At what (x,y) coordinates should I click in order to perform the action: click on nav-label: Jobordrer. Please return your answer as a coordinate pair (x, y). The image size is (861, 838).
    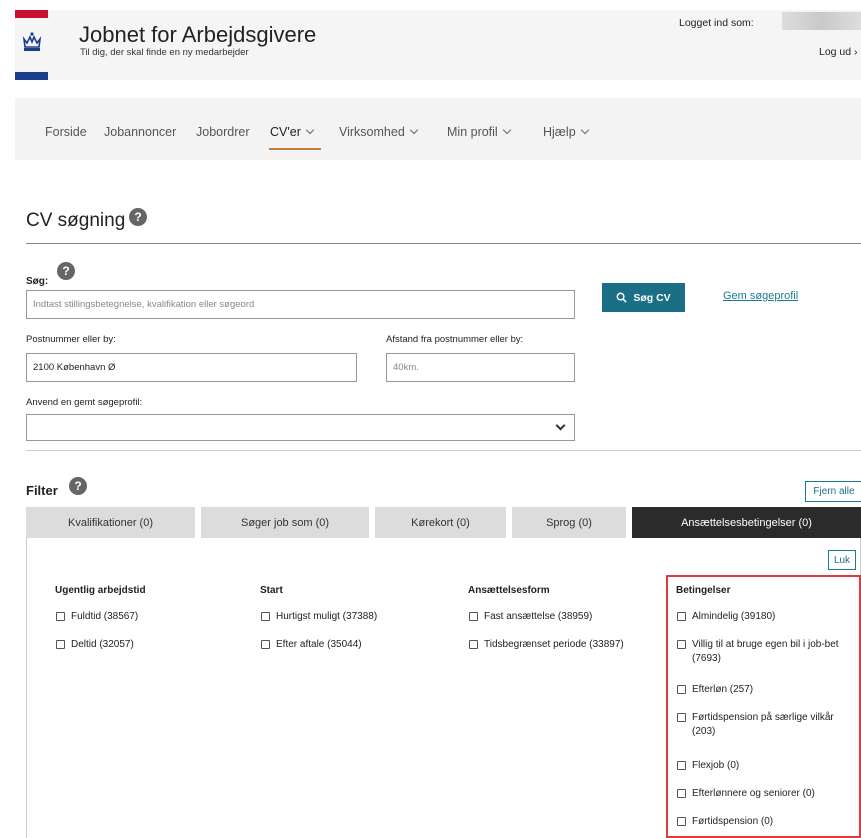
    Looking at the image, I should click on (223, 132).